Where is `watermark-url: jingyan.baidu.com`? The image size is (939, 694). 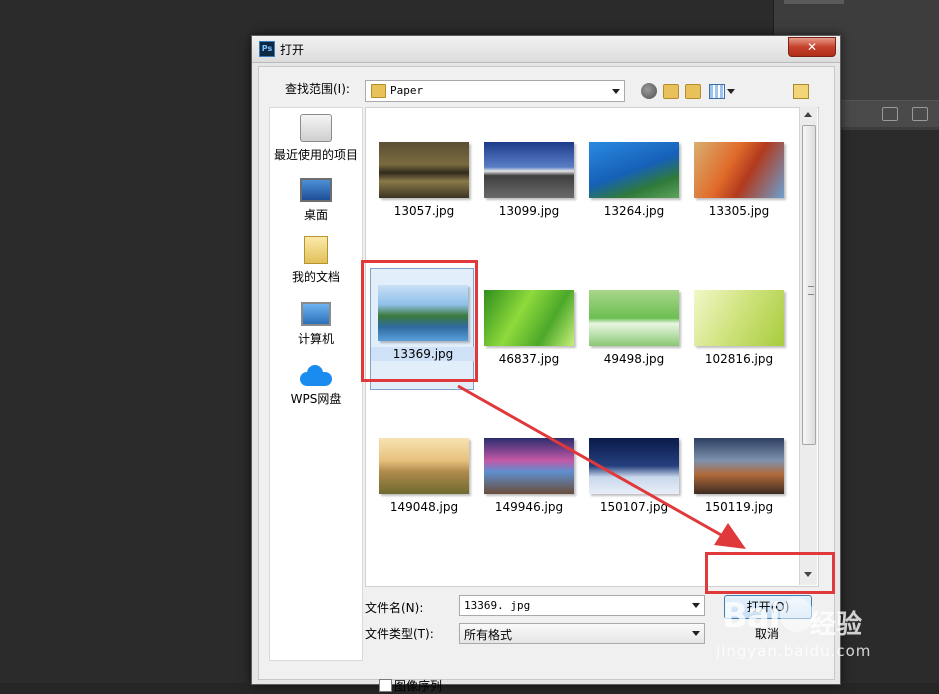
watermark-url: jingyan.baidu.com is located at coordinates (794, 651).